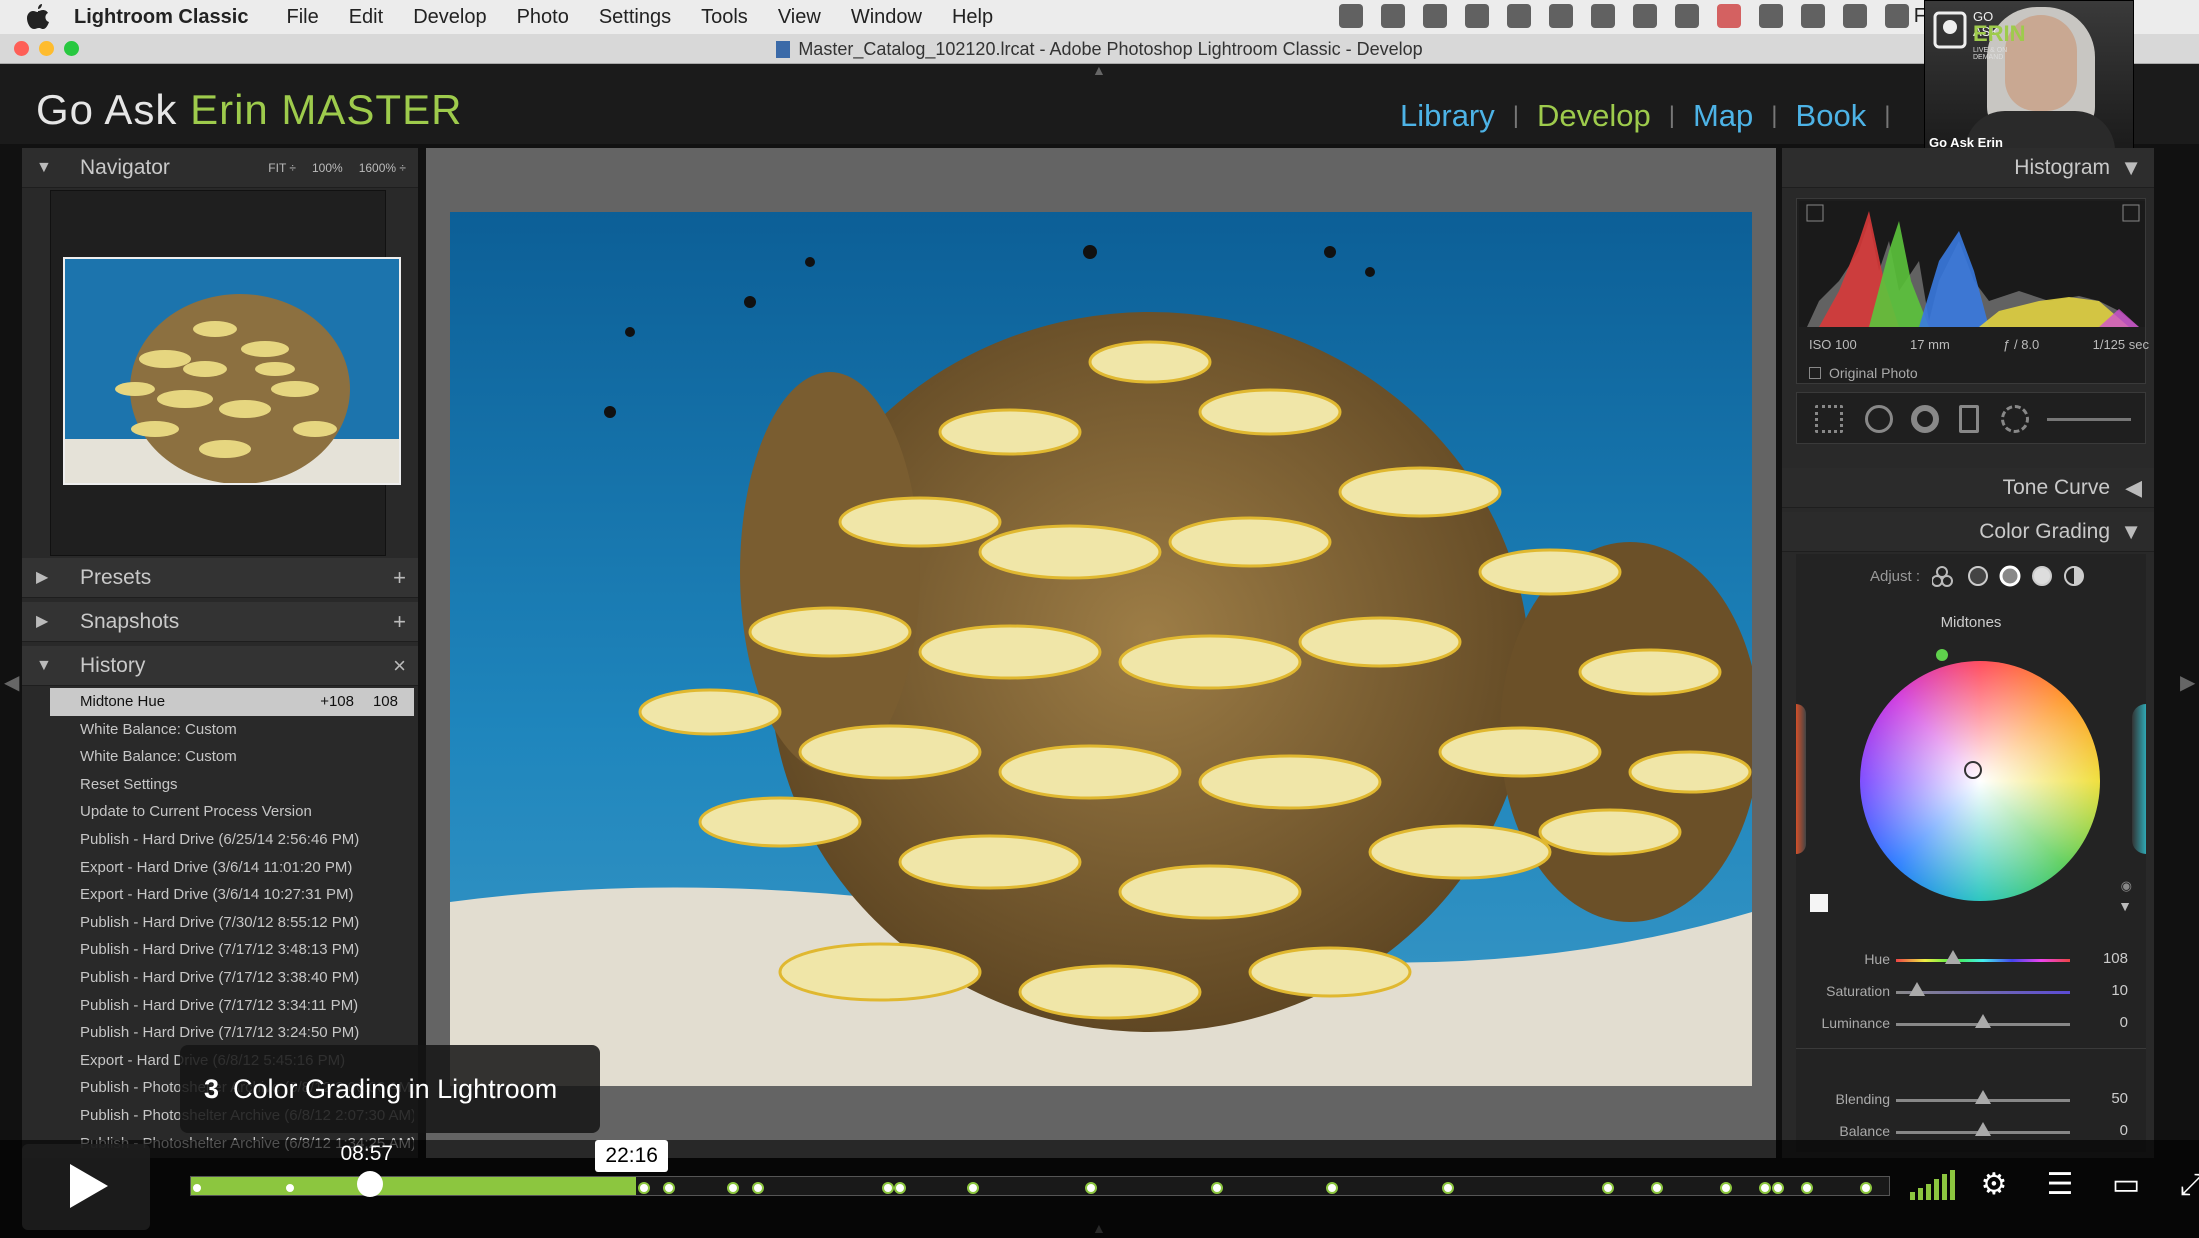 The width and height of the screenshot is (2199, 1238). Describe the element at coordinates (1968, 488) in the screenshot. I see `tone-curve-header: Tone Curve ◀` at that location.